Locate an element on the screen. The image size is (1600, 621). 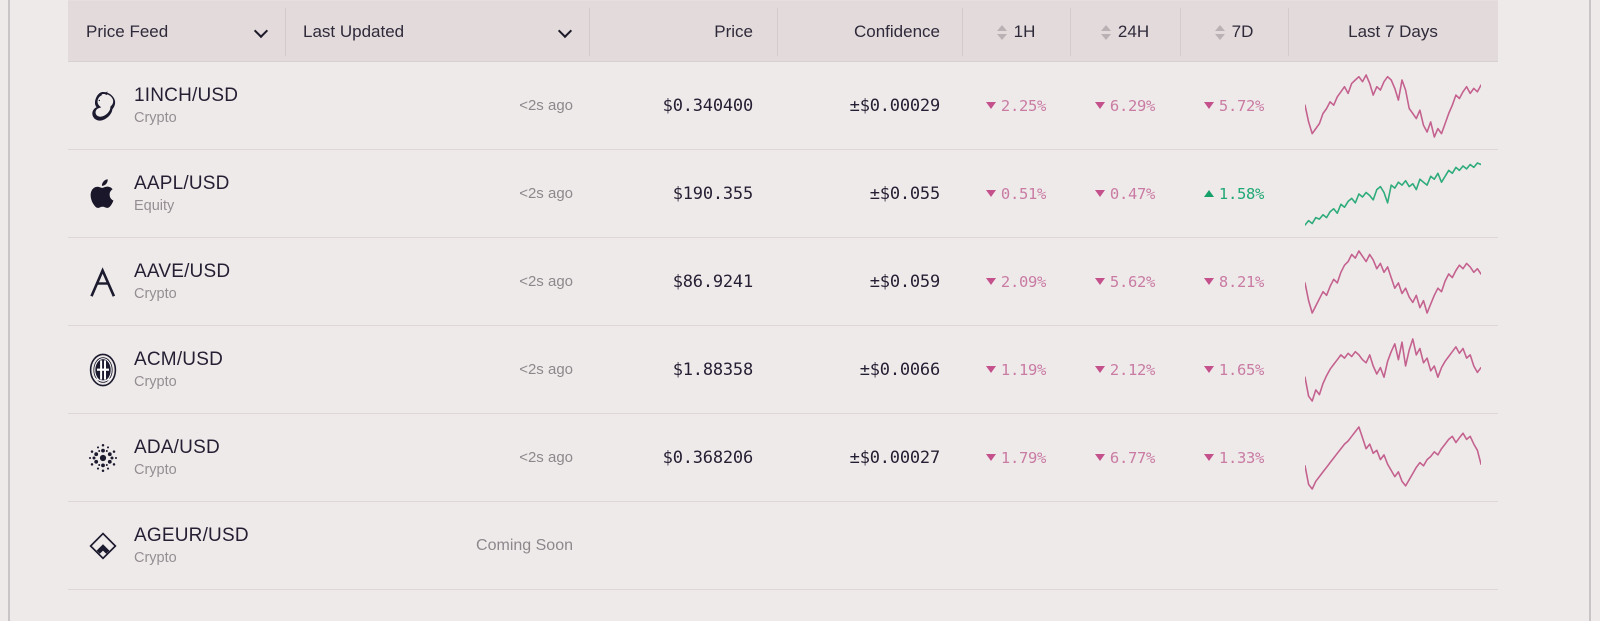
price-feed-cell: AAPL/USD Equity is located at coordinates (176, 193).